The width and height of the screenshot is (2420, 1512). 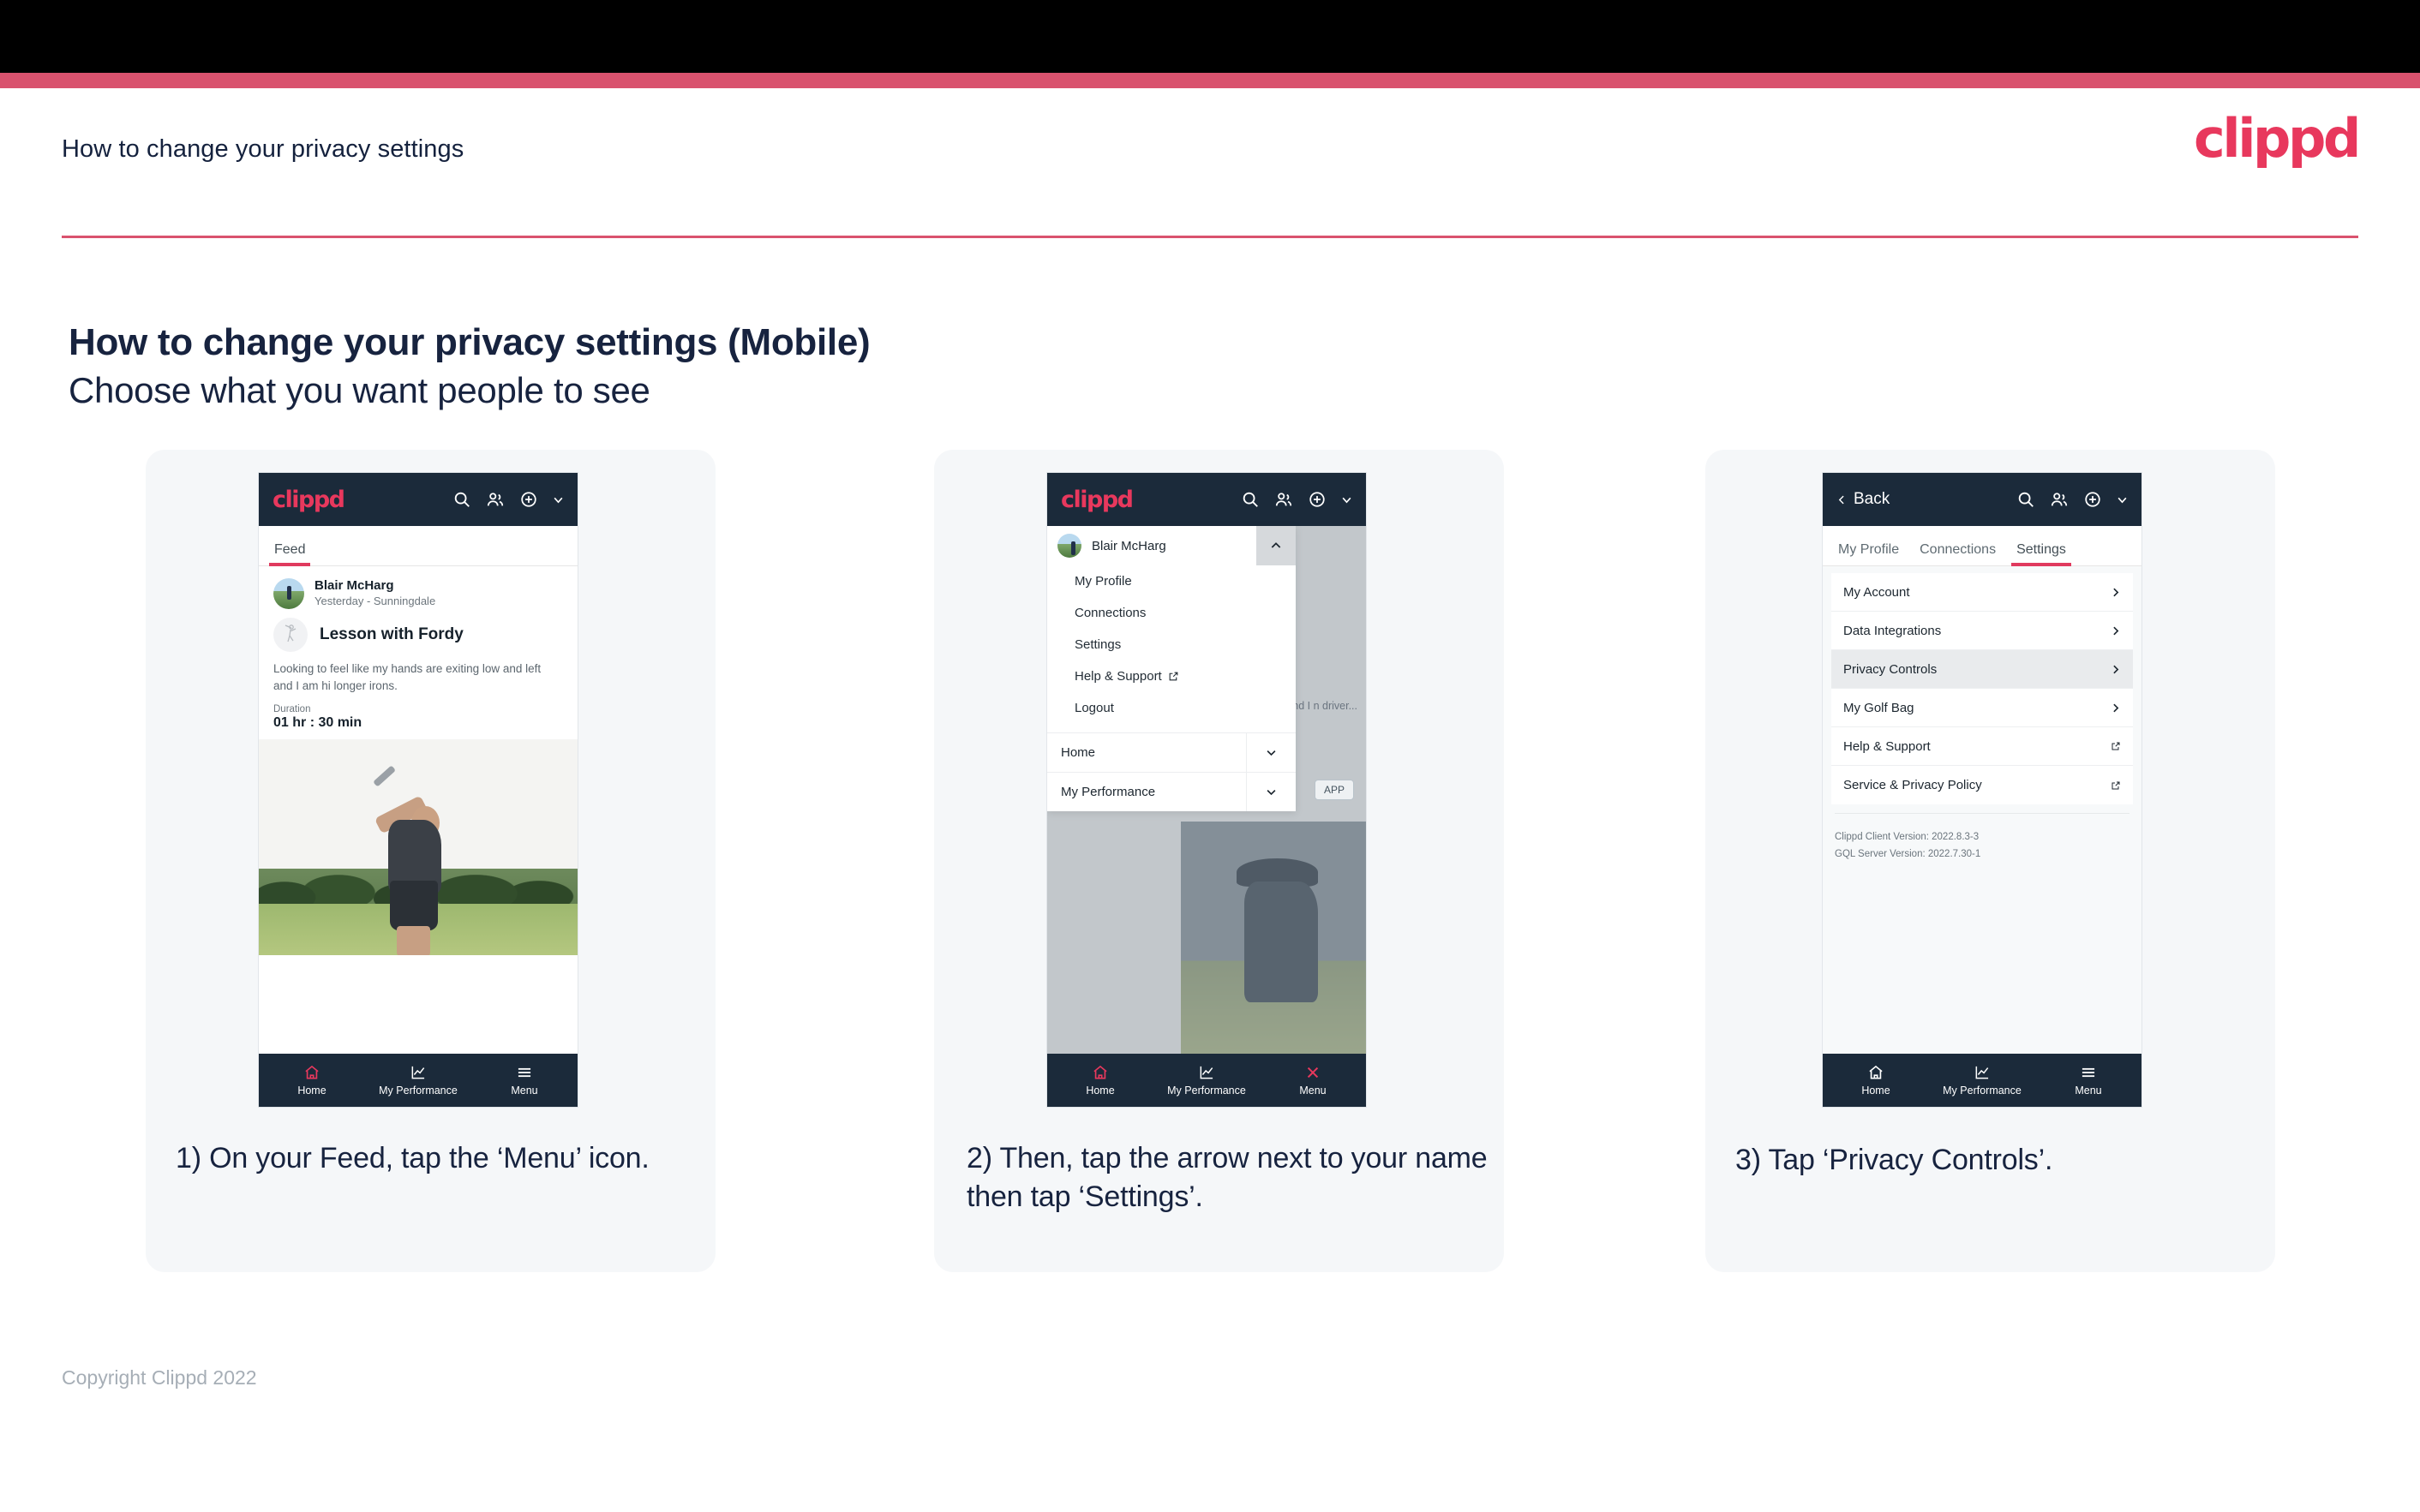 What do you see at coordinates (359, 390) in the screenshot?
I see `page-subtitle: Choose what you want people to see` at bounding box center [359, 390].